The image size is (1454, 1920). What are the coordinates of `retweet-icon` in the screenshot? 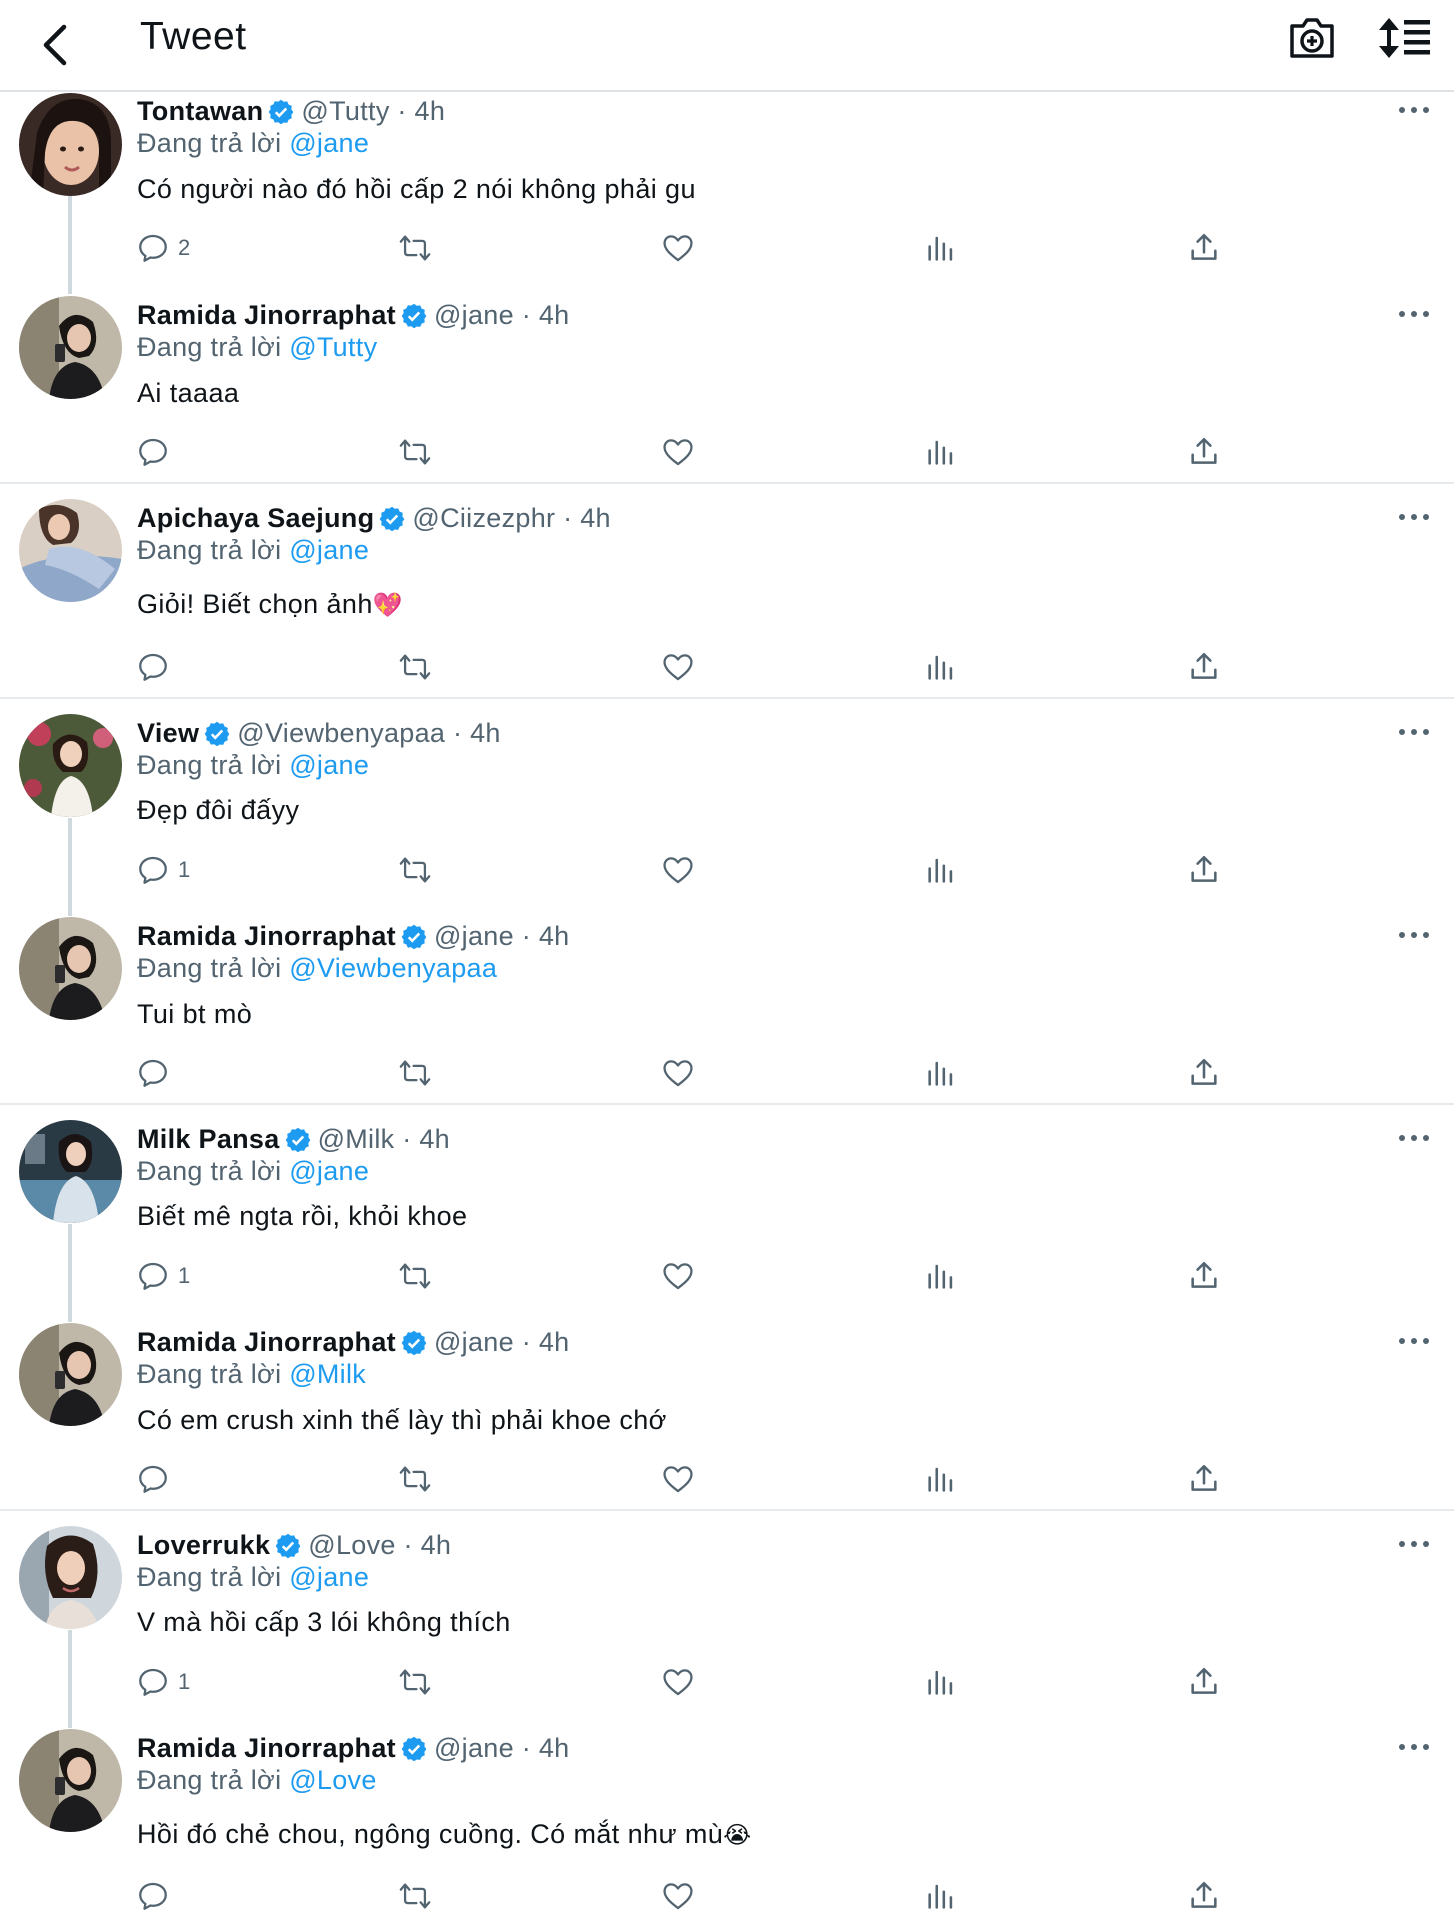 It's located at (415, 1896).